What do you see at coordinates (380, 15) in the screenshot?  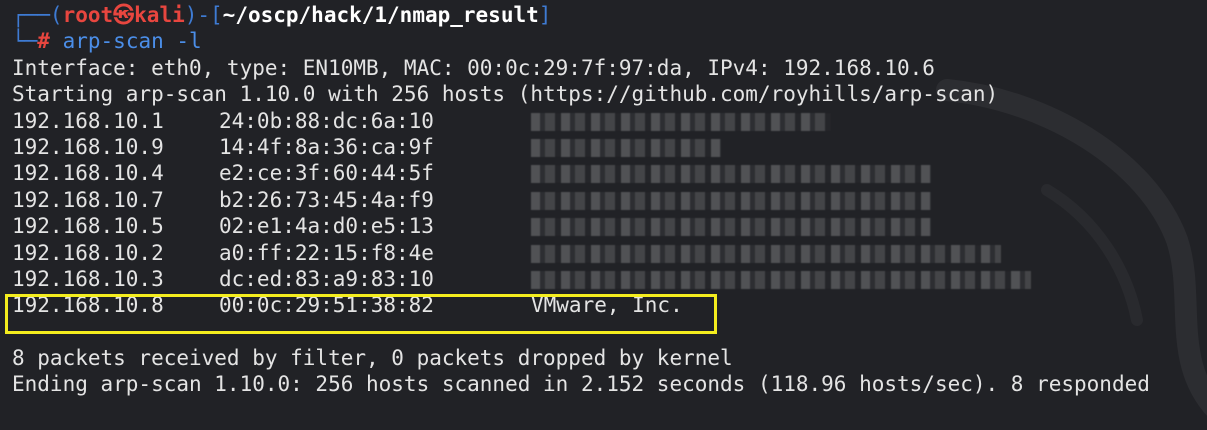 I see `prompt-path: ~/oscp/hack/1/nmap_result` at bounding box center [380, 15].